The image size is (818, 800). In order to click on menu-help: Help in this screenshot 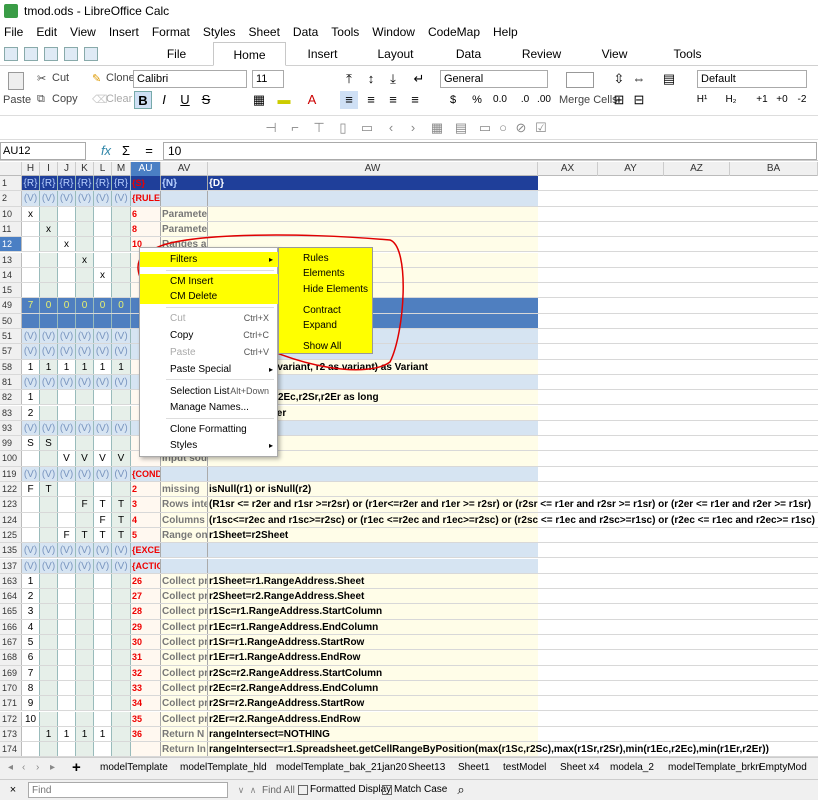, I will do `click(505, 32)`.